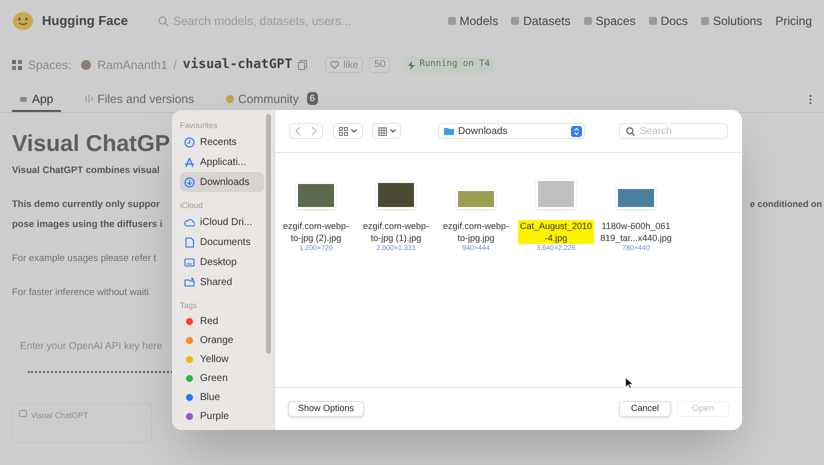 The image size is (824, 465). What do you see at coordinates (189, 222) in the screenshot?
I see `cloud-icon` at bounding box center [189, 222].